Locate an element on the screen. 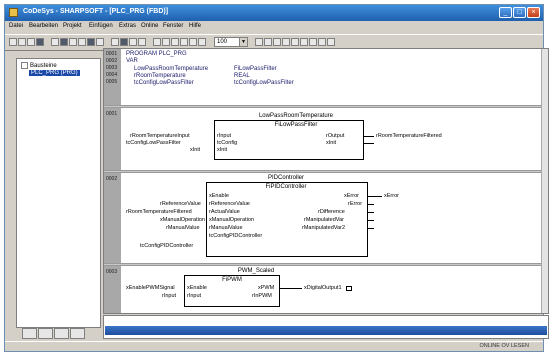  tree-item-plc-prg: PLC_PRG (PRG) is located at coordinates (54, 73).